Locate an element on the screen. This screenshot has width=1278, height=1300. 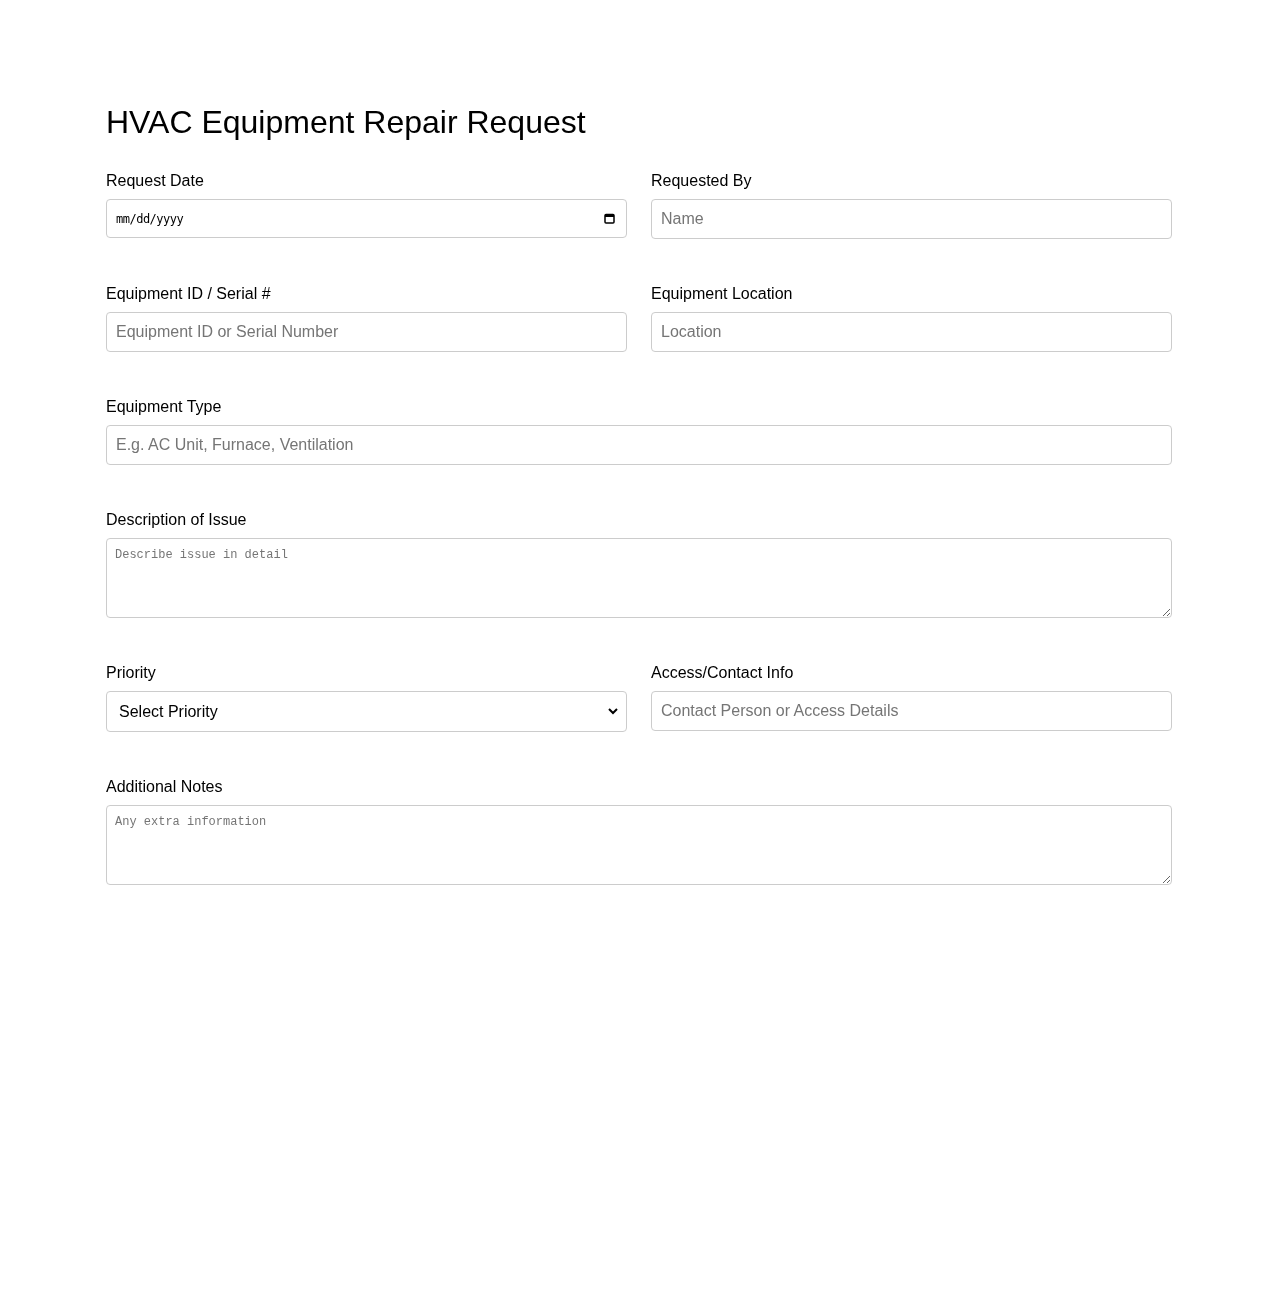
text-area: Any extra information is located at coordinates (639, 845).